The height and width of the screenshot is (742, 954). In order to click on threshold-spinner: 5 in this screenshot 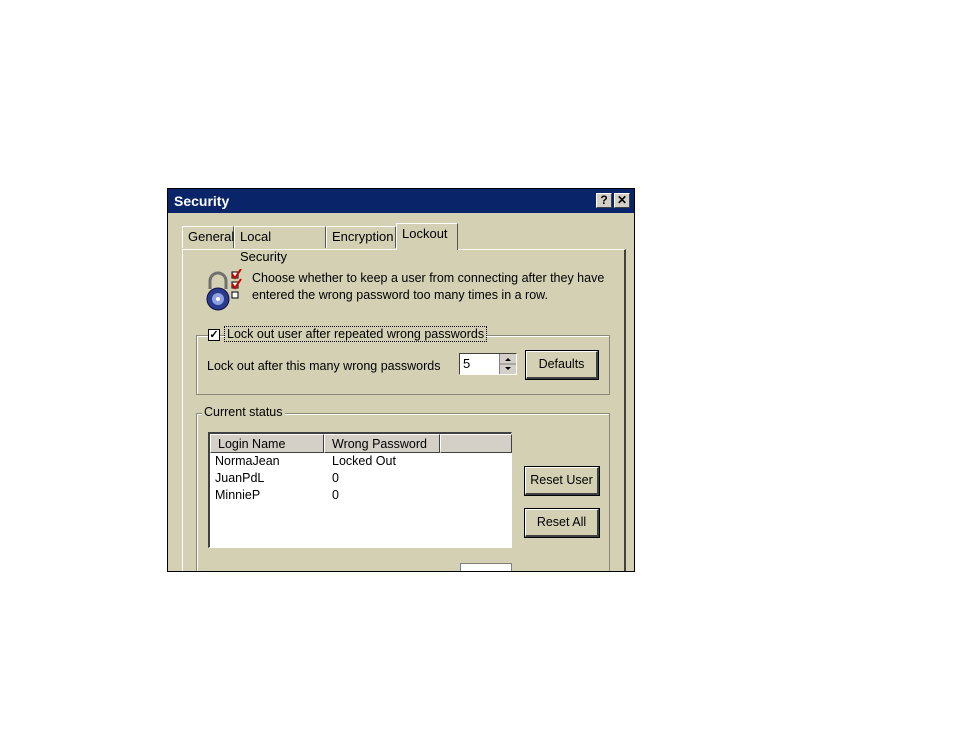, I will do `click(488, 364)`.